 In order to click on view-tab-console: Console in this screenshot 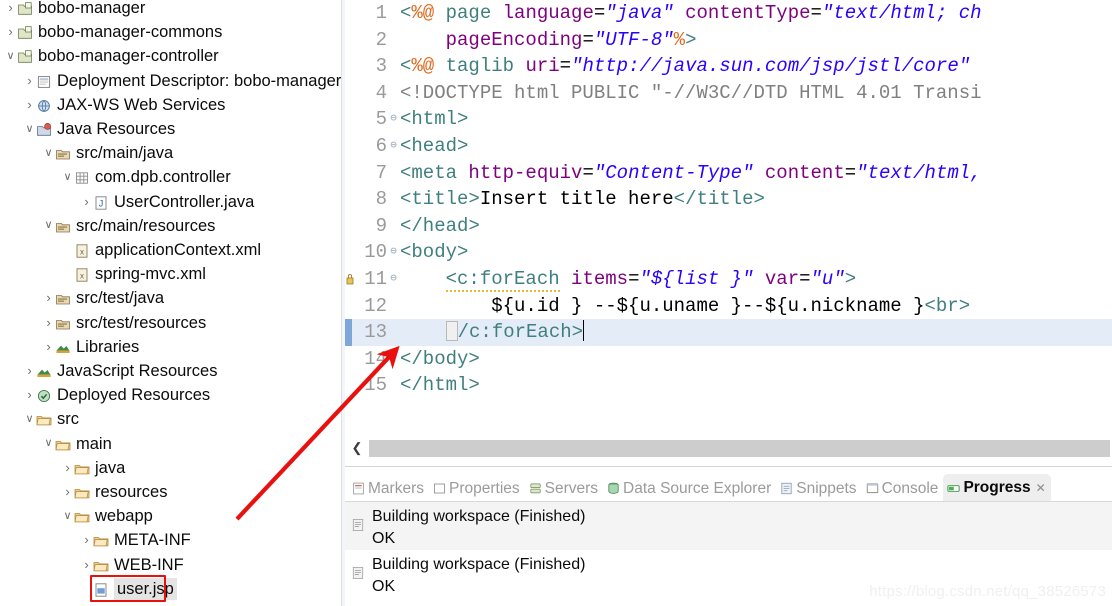, I will do `click(903, 488)`.